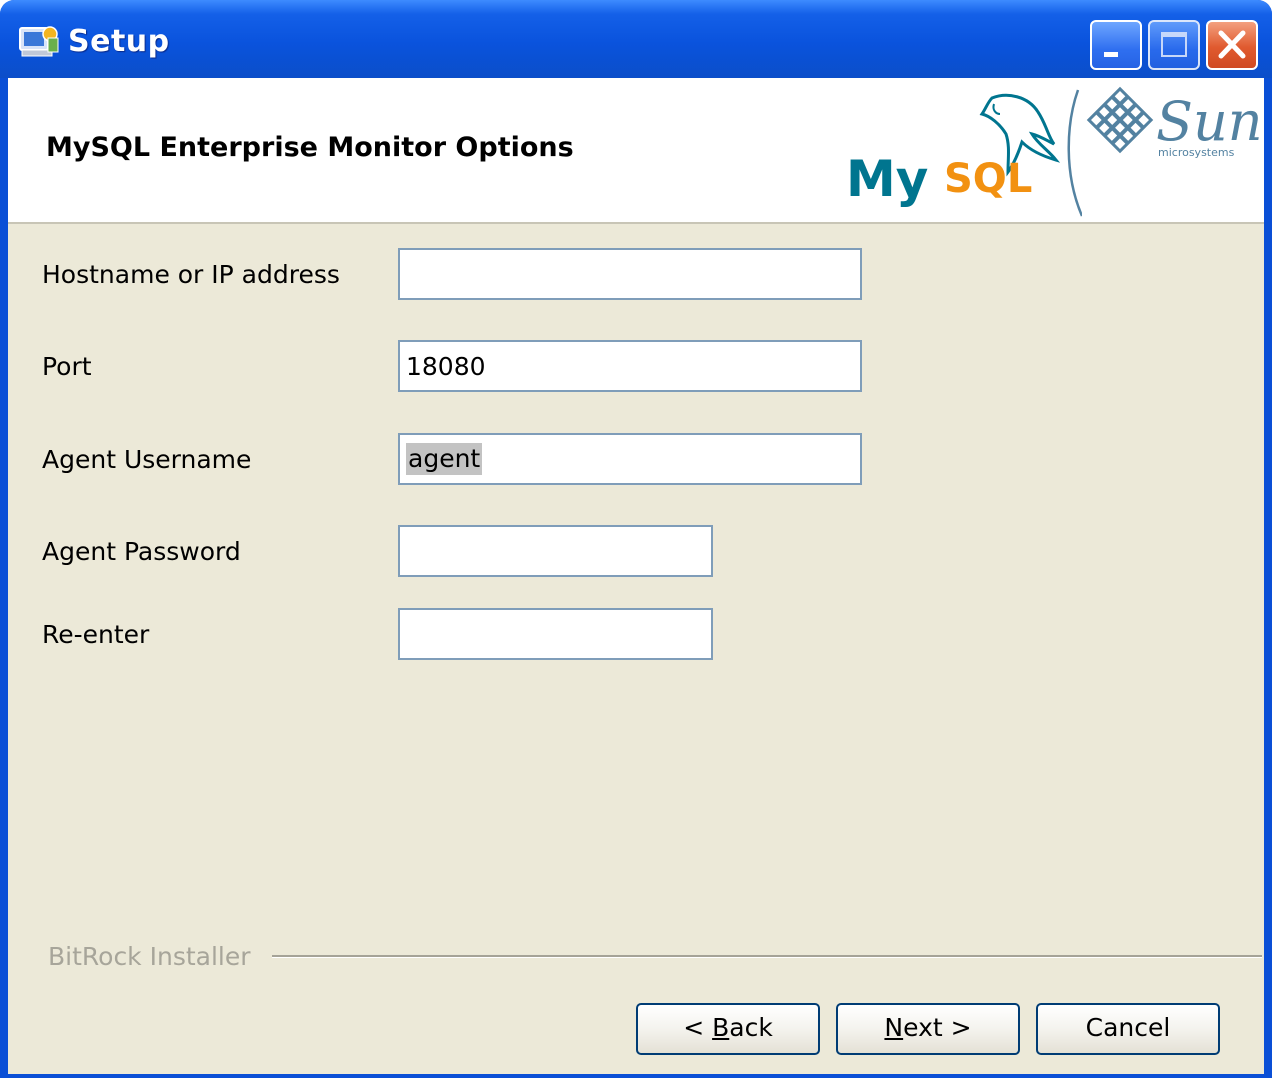 The image size is (1272, 1078). Describe the element at coordinates (767, 956) in the screenshot. I see `footer-divider` at that location.